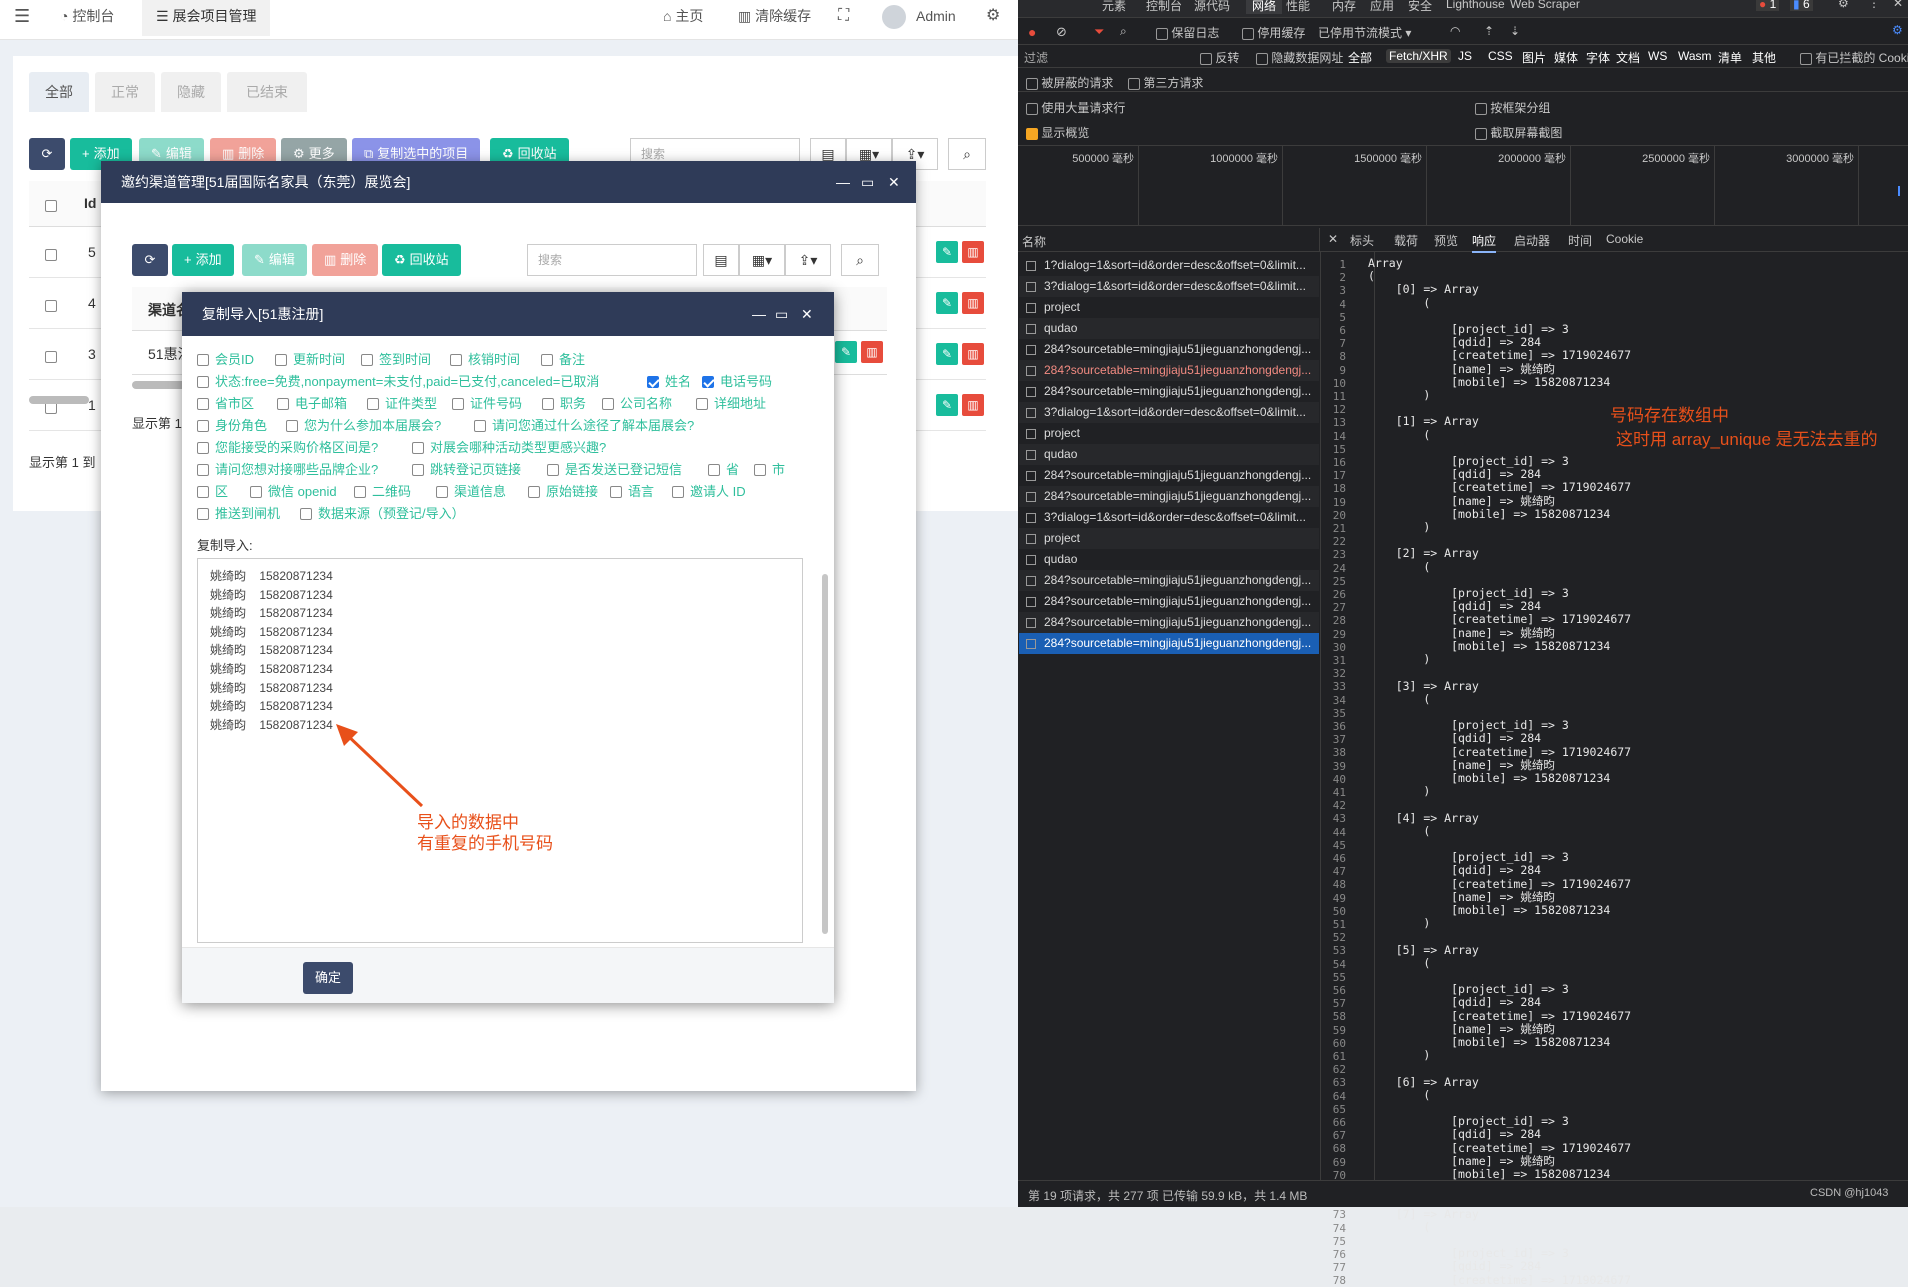 The width and height of the screenshot is (1908, 1287). I want to click on row-checkbox, so click(51, 306).